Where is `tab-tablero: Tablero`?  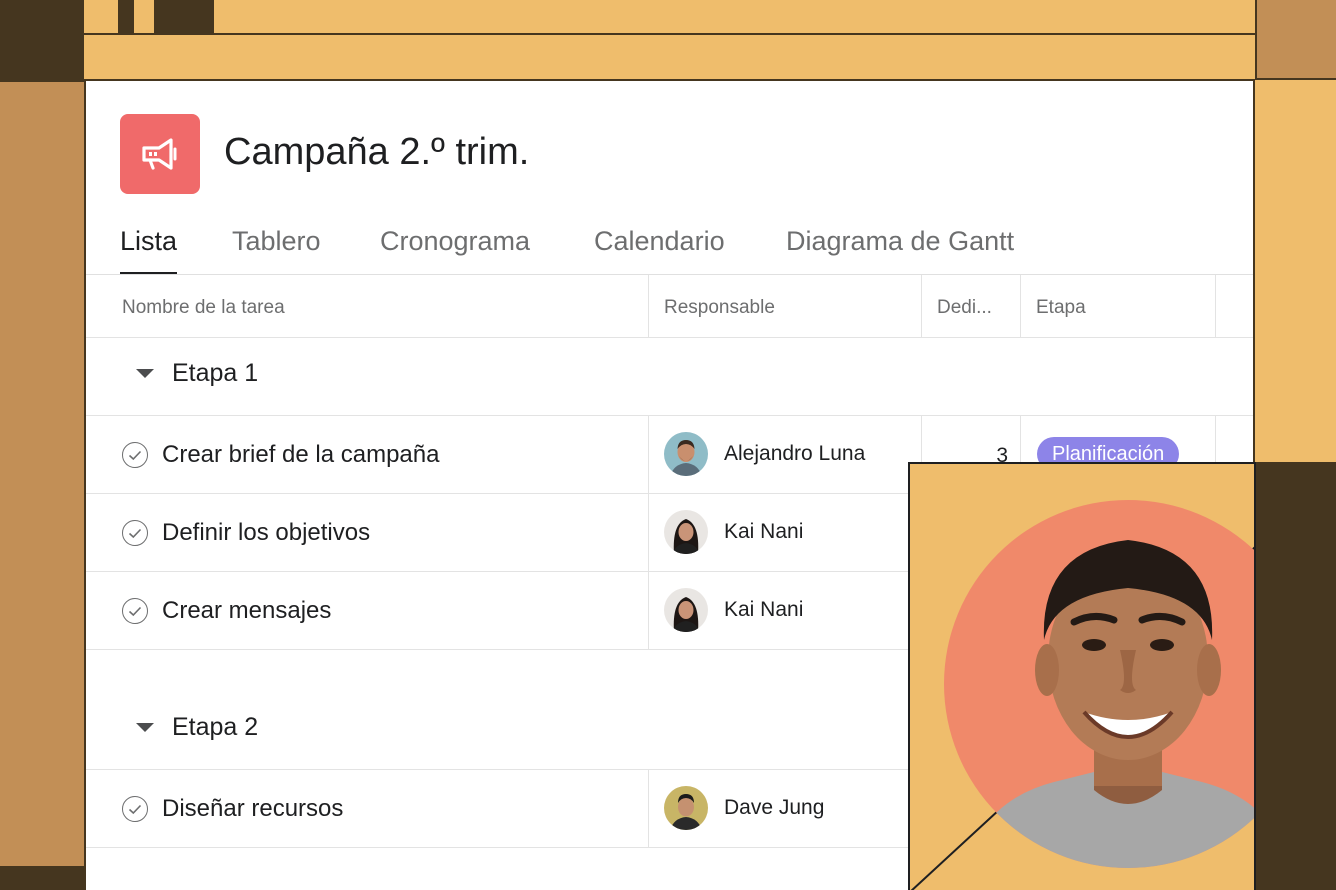
tab-tablero: Tablero is located at coordinates (276, 248).